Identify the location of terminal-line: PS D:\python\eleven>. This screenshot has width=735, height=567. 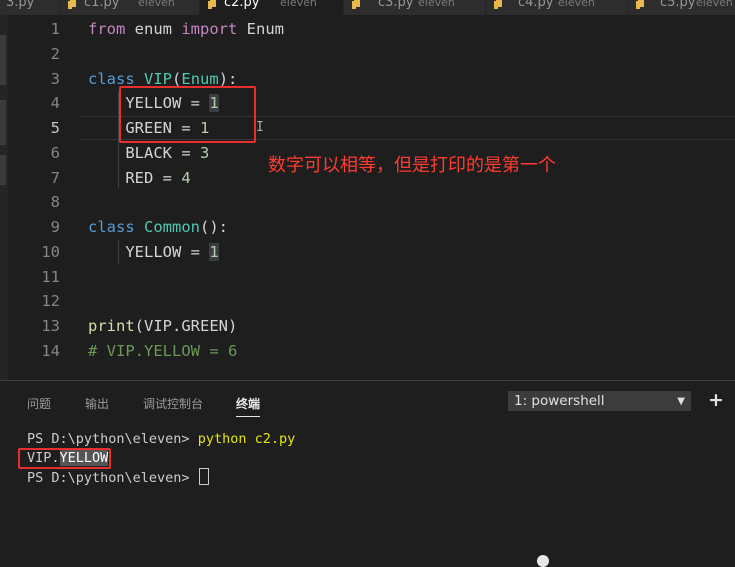
(118, 477).